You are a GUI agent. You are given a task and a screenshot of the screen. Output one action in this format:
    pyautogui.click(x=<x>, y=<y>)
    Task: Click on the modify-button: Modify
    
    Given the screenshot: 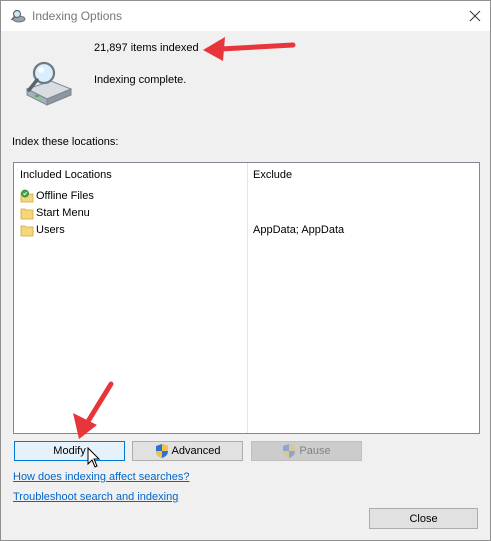 What is the action you would take?
    pyautogui.click(x=69, y=451)
    